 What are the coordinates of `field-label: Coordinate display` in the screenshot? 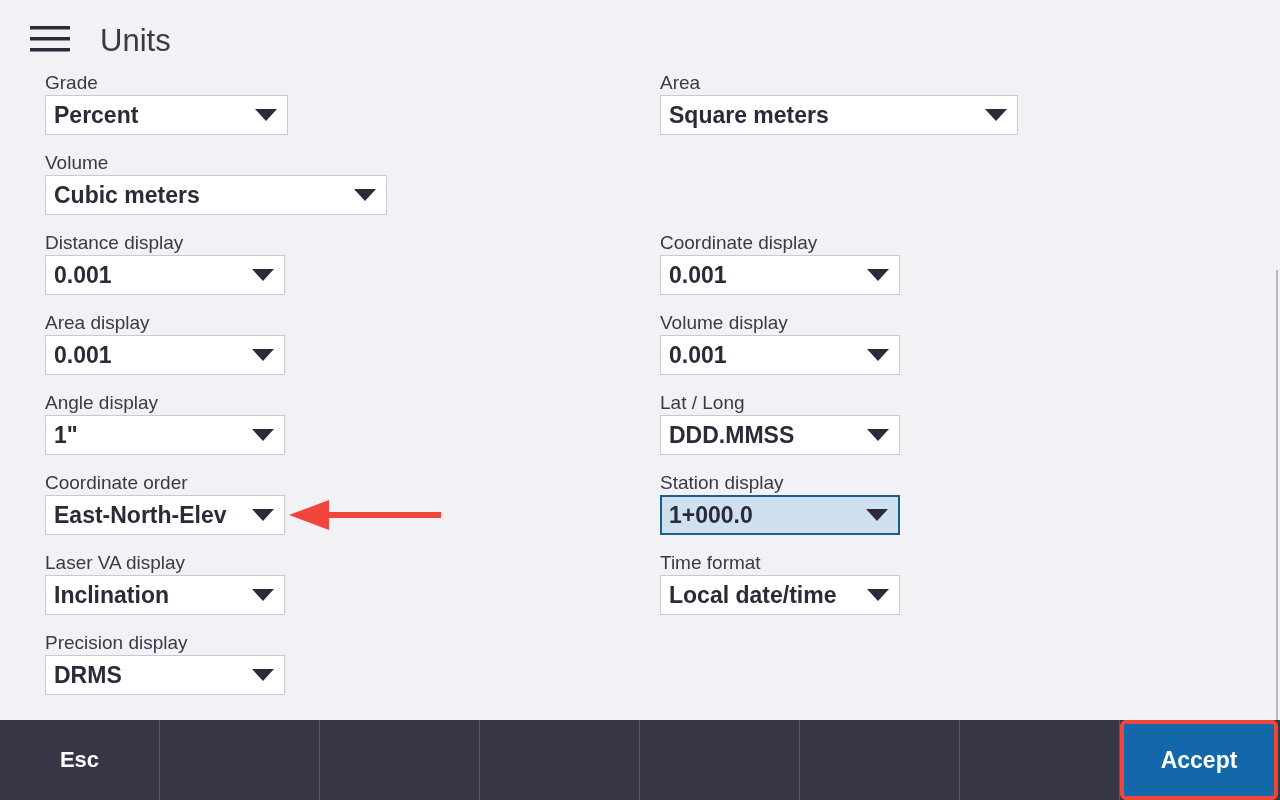 It's located at (739, 243).